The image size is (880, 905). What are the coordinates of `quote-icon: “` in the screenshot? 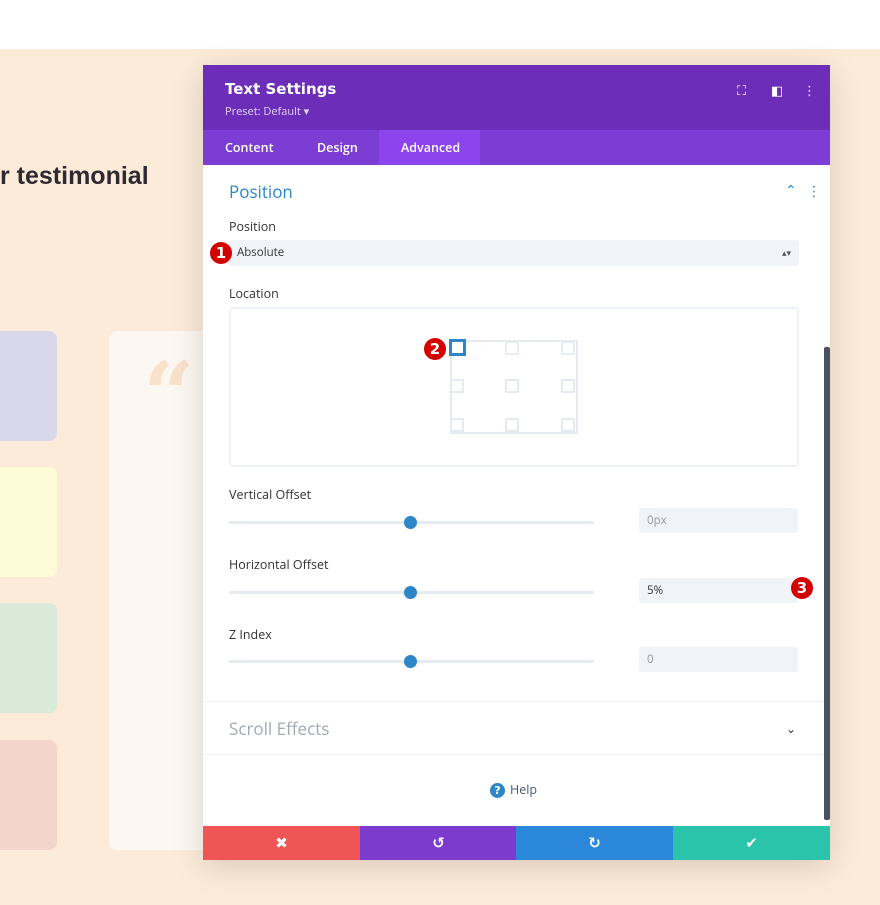 It's located at (169, 395).